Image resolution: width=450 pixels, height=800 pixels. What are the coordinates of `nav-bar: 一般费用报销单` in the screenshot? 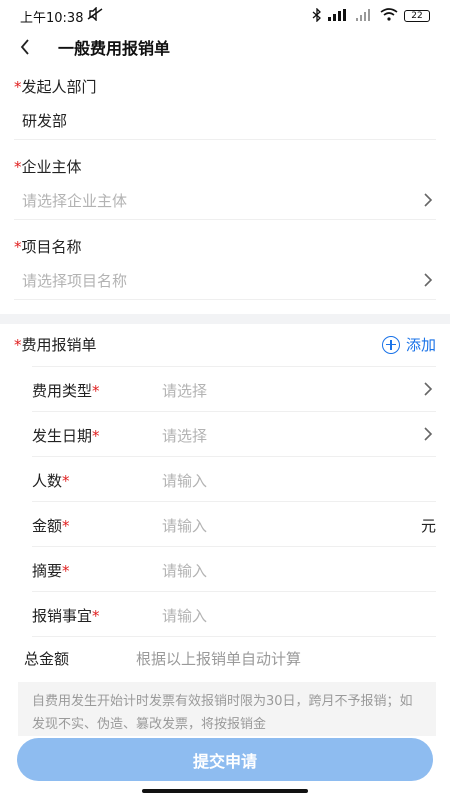 It's located at (225, 47).